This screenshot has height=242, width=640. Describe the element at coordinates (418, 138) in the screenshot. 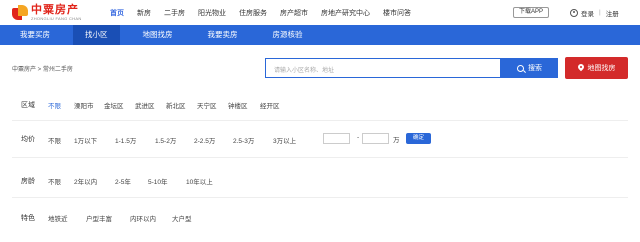

I see `price-confirm-button: 确定` at that location.